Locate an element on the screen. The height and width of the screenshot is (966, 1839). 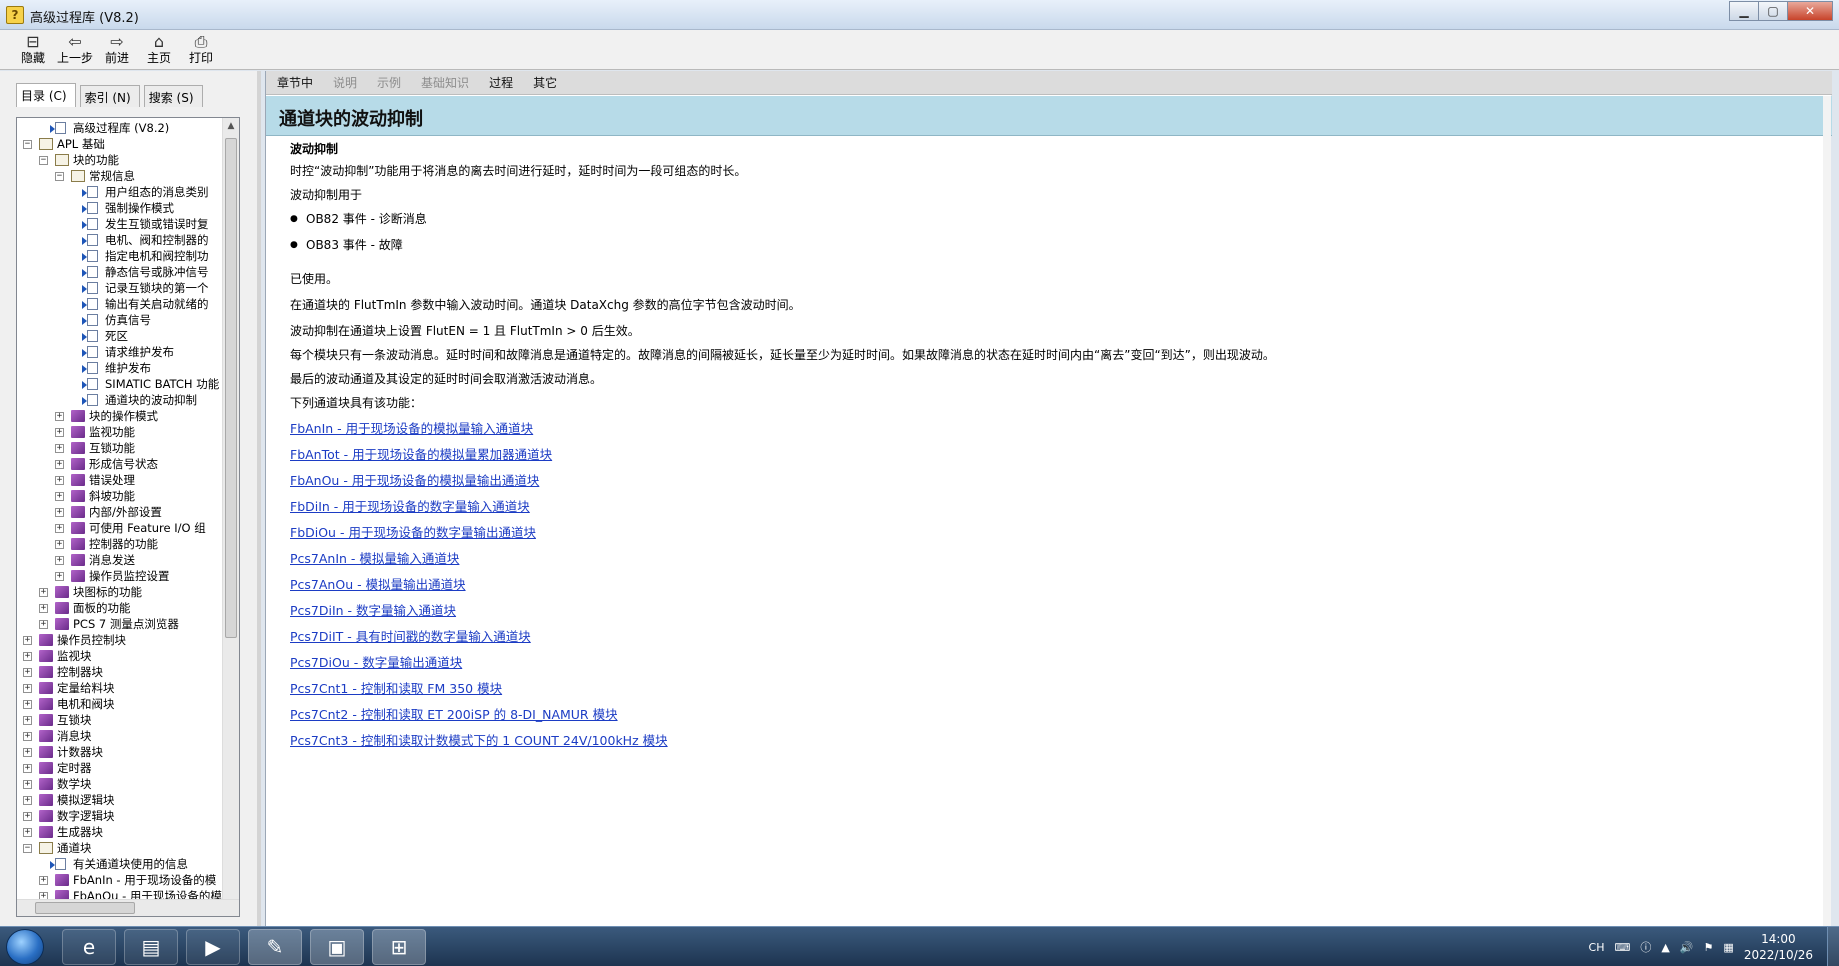
maximize-button: ▢ is located at coordinates (1773, 11).